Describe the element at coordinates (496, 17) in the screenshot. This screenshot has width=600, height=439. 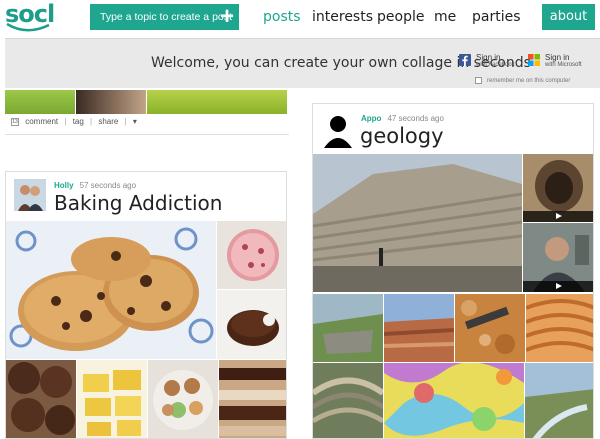
I see `nav-parties: parties` at that location.